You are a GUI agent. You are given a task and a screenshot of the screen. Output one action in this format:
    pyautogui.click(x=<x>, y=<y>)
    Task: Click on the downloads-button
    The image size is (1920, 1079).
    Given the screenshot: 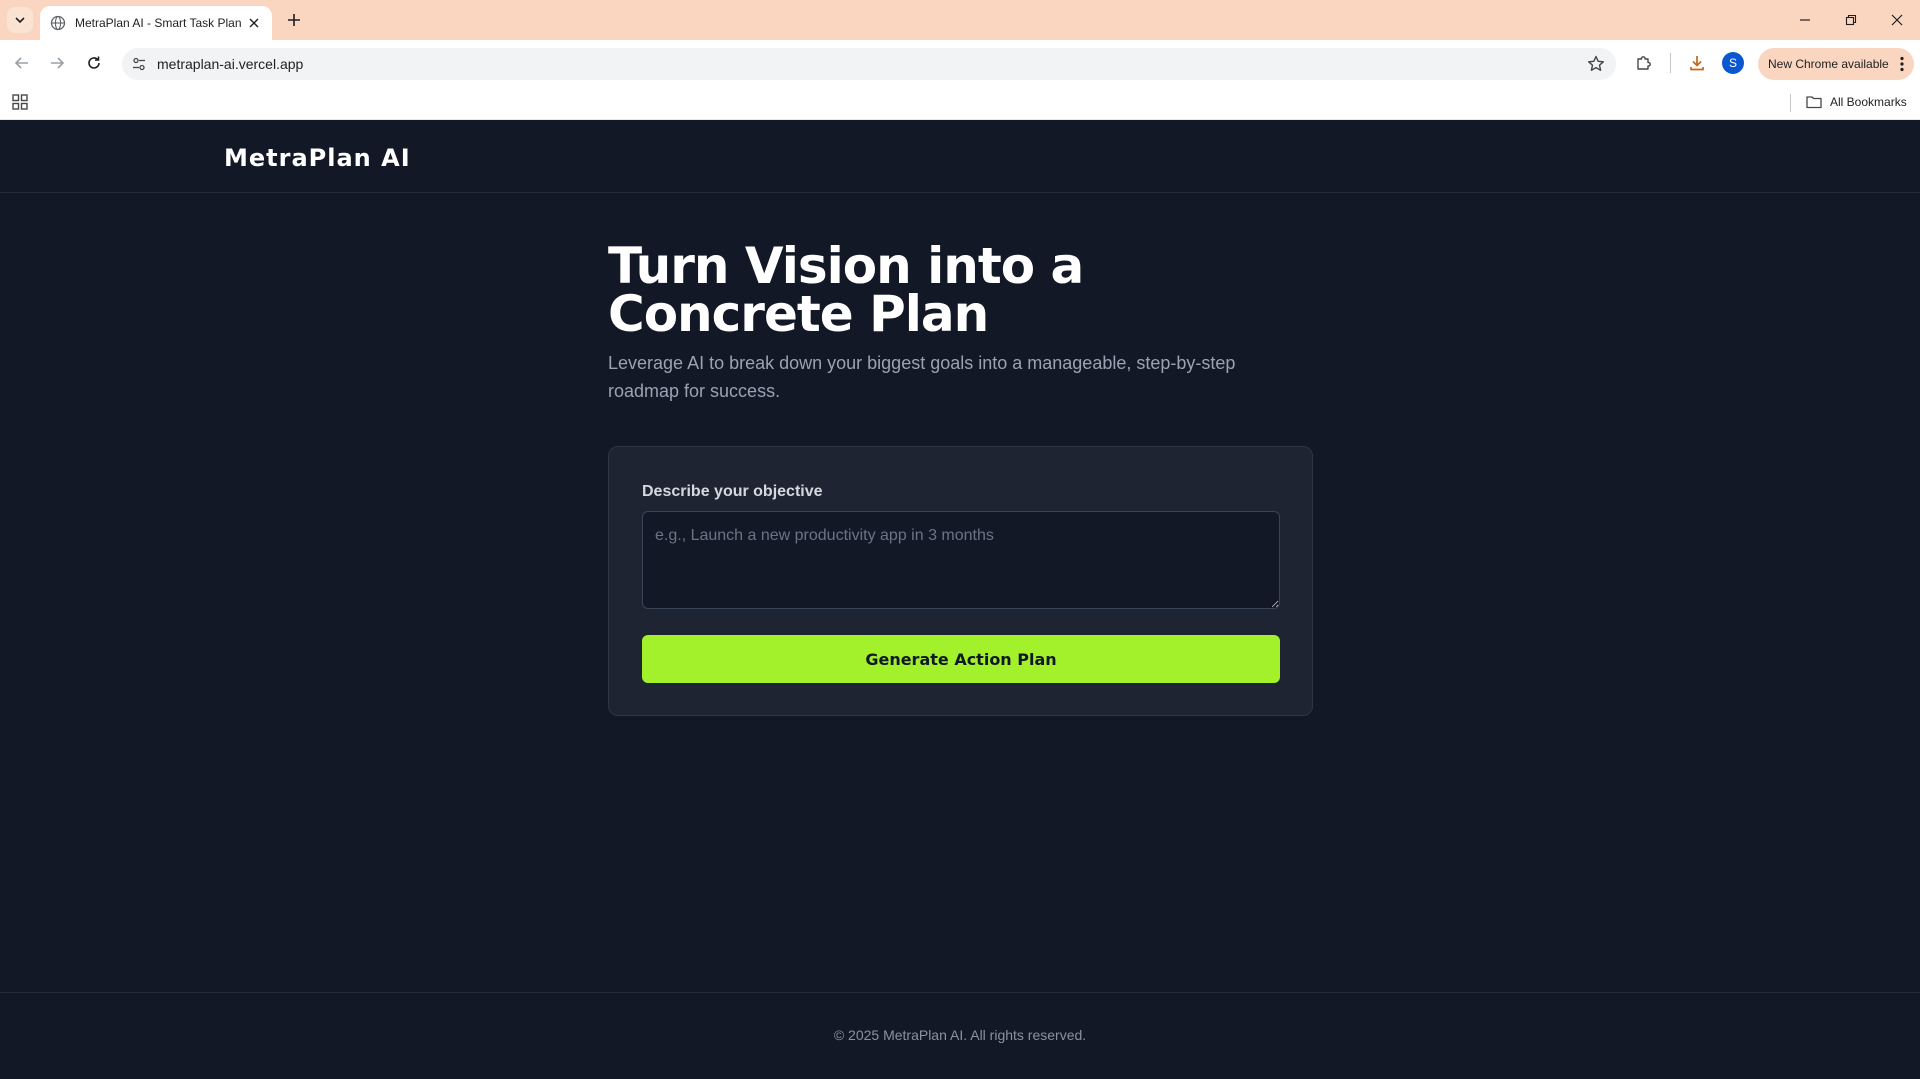 What is the action you would take?
    pyautogui.click(x=1697, y=63)
    